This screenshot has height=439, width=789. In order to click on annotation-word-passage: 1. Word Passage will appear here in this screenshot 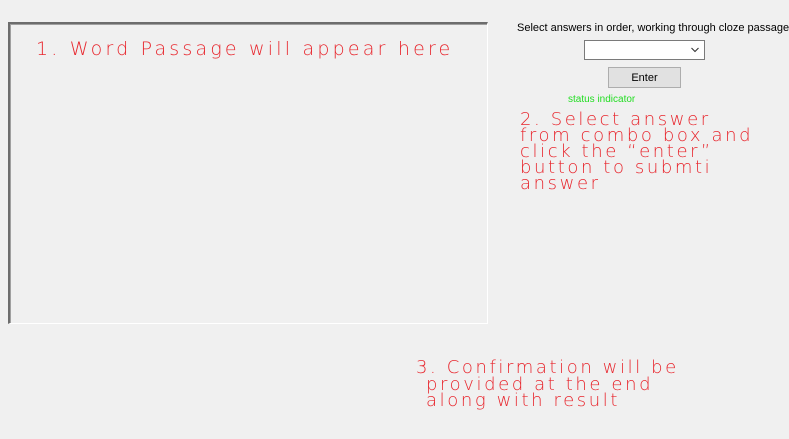, I will do `click(245, 49)`.